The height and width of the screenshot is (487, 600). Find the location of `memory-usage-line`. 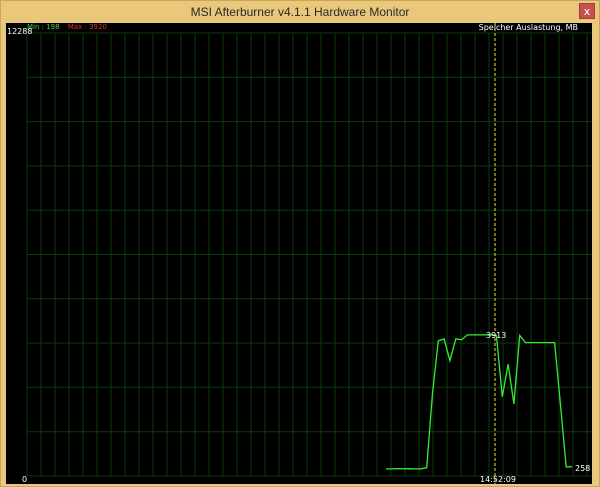

memory-usage-line is located at coordinates (479, 401).